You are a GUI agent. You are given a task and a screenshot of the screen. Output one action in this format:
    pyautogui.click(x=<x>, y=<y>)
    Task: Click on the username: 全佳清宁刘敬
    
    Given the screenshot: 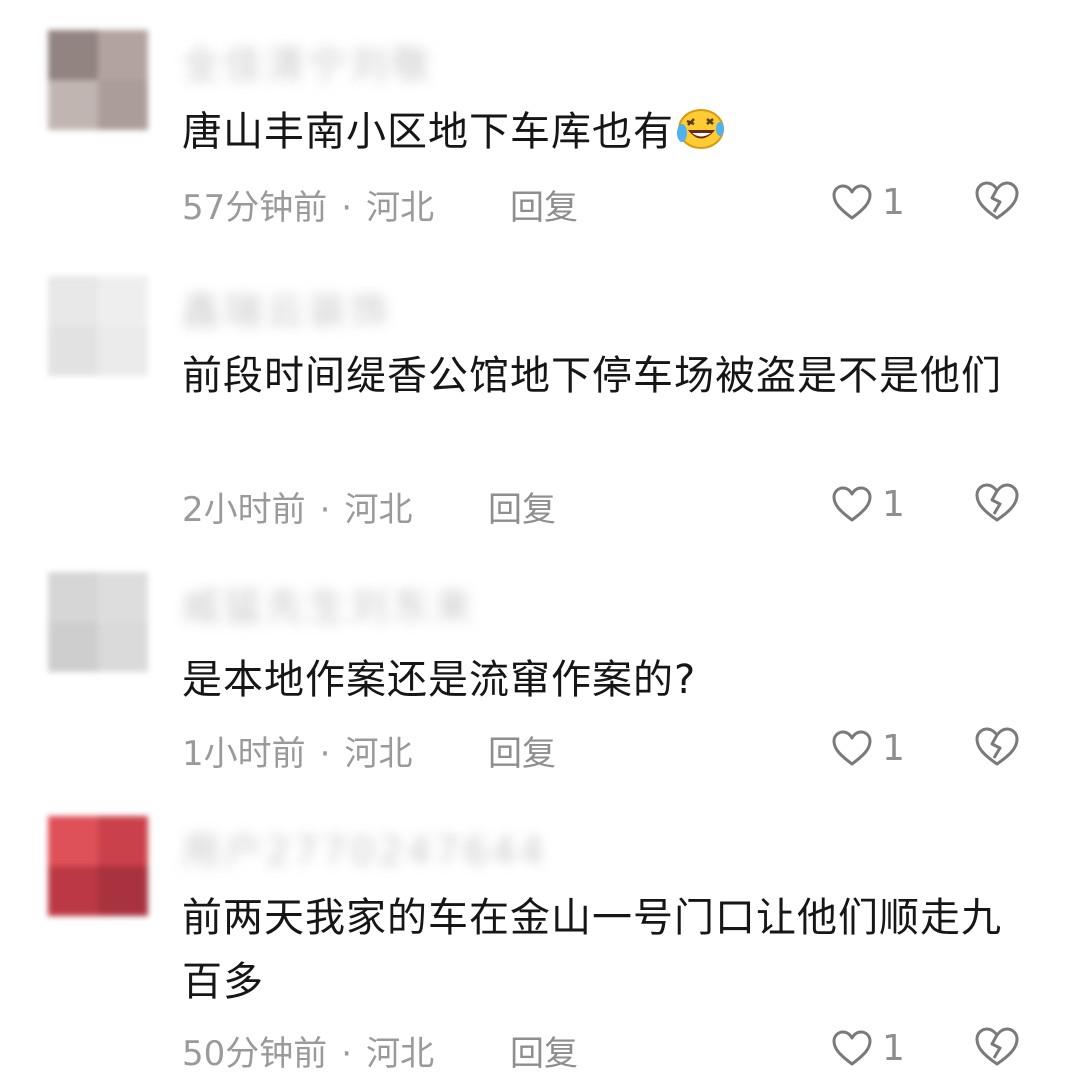 What is the action you would take?
    pyautogui.click(x=308, y=61)
    